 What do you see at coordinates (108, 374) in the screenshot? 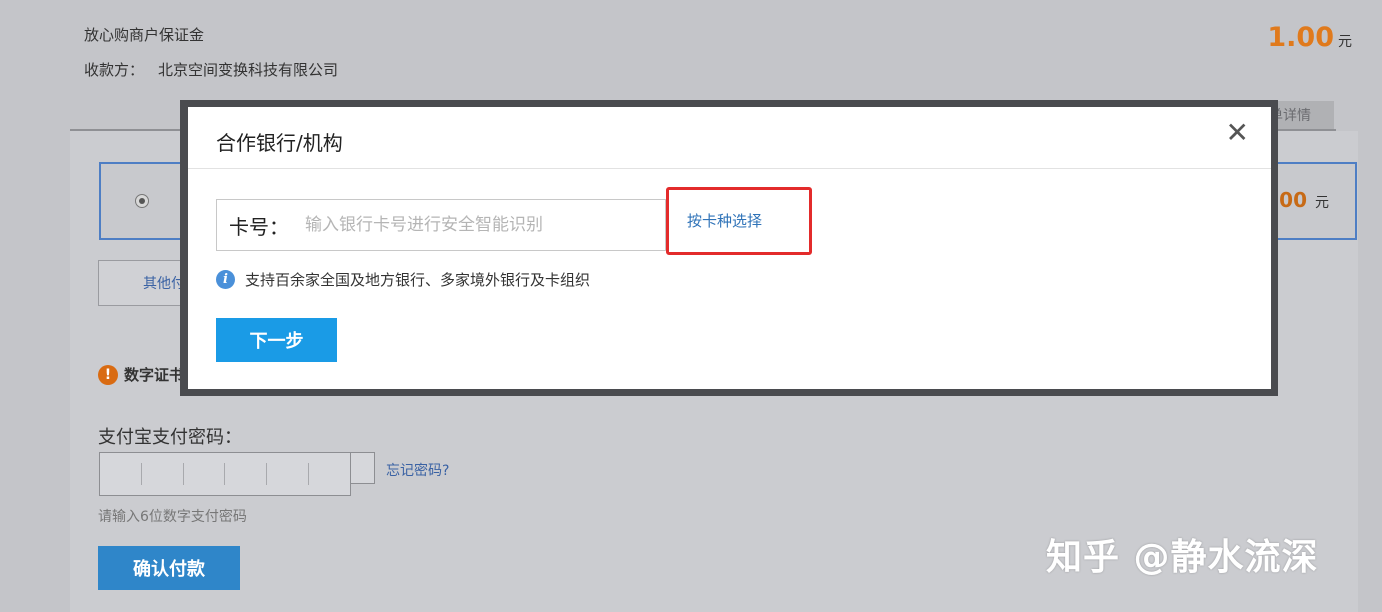
I see `warning-icon: !` at bounding box center [108, 374].